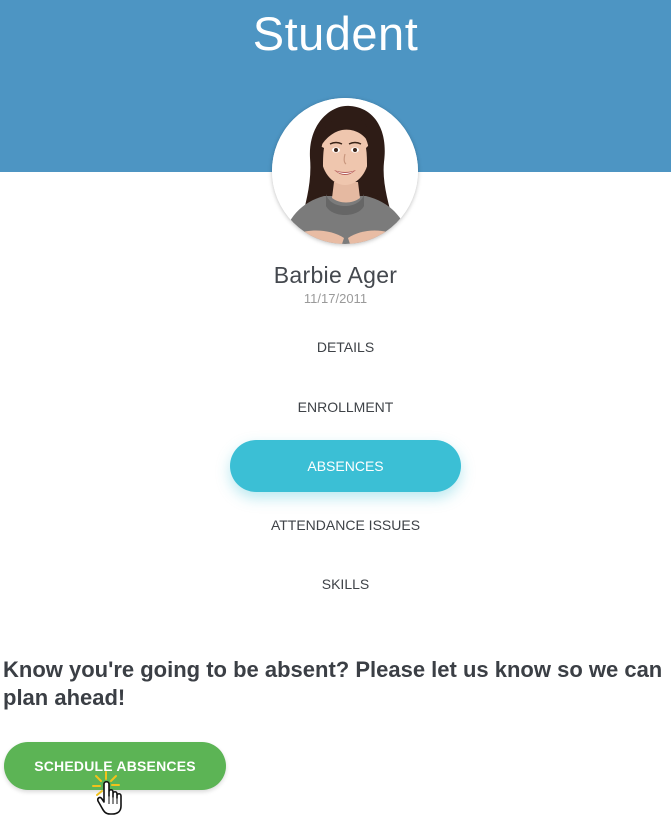 The width and height of the screenshot is (671, 824). Describe the element at coordinates (345, 347) in the screenshot. I see `nav-item-details: DETAILS` at that location.